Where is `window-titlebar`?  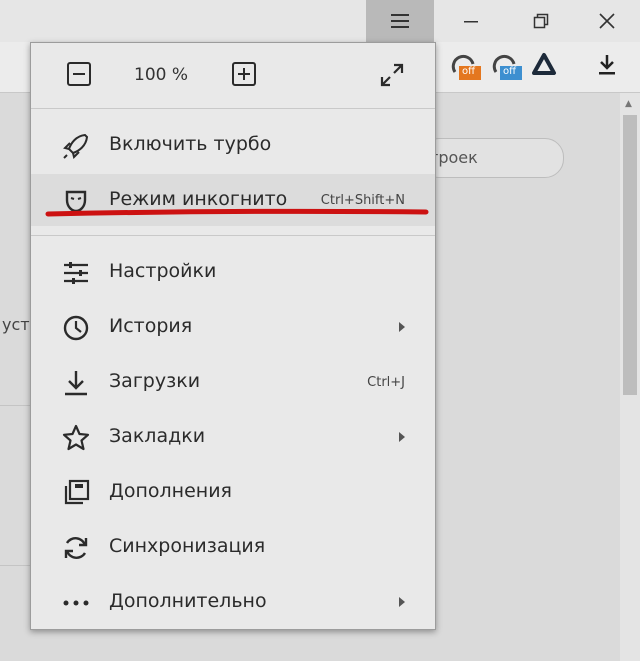
window-titlebar is located at coordinates (320, 21).